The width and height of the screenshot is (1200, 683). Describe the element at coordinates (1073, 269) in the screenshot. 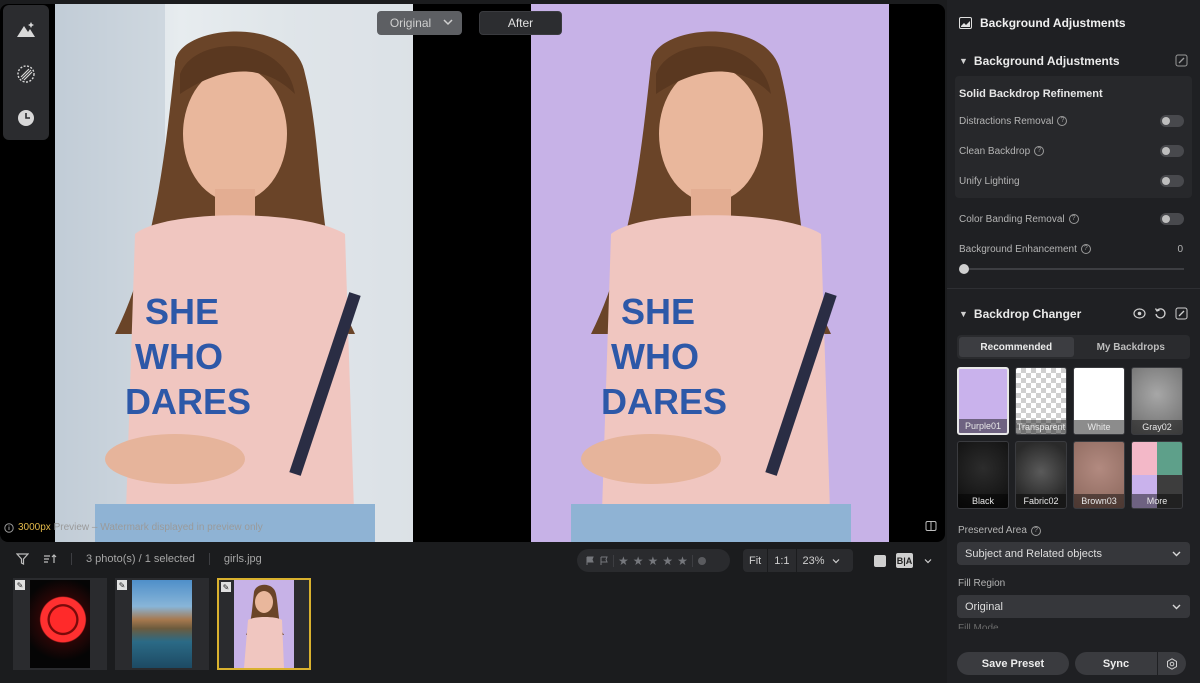

I see `bg-enhancement-slider` at that location.